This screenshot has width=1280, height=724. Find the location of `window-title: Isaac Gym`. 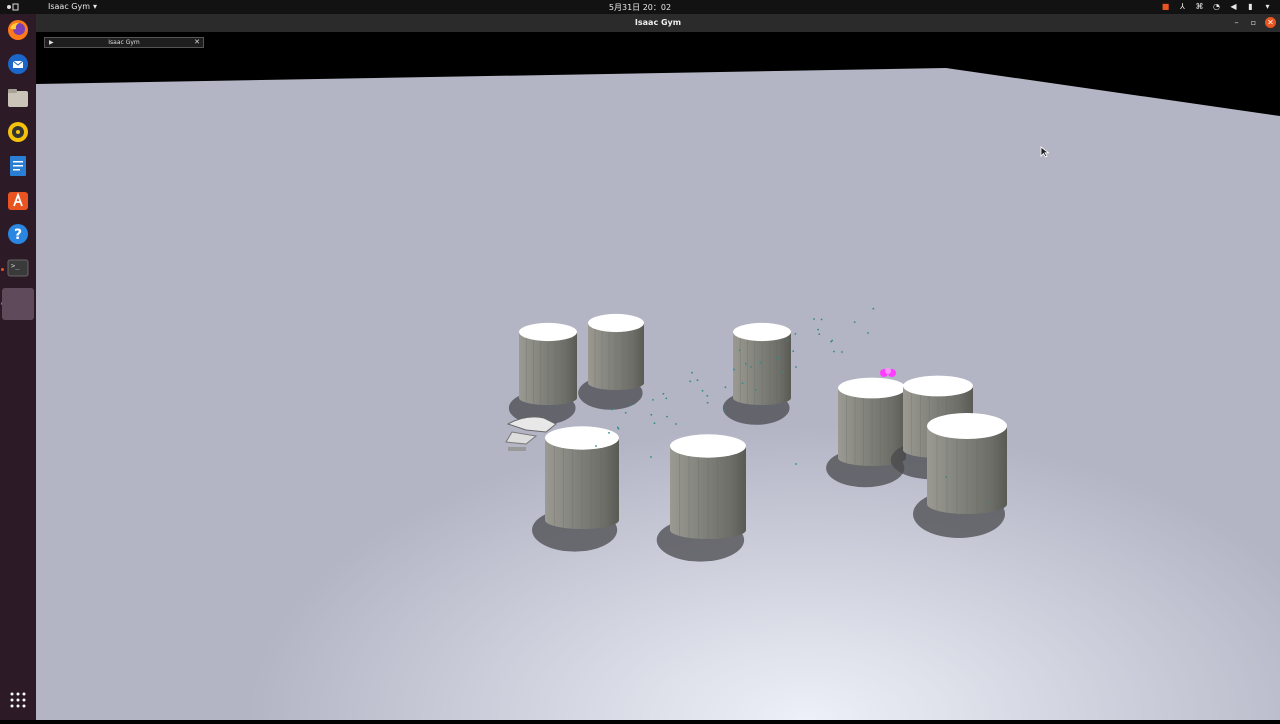

window-title: Isaac Gym is located at coordinates (658, 22).